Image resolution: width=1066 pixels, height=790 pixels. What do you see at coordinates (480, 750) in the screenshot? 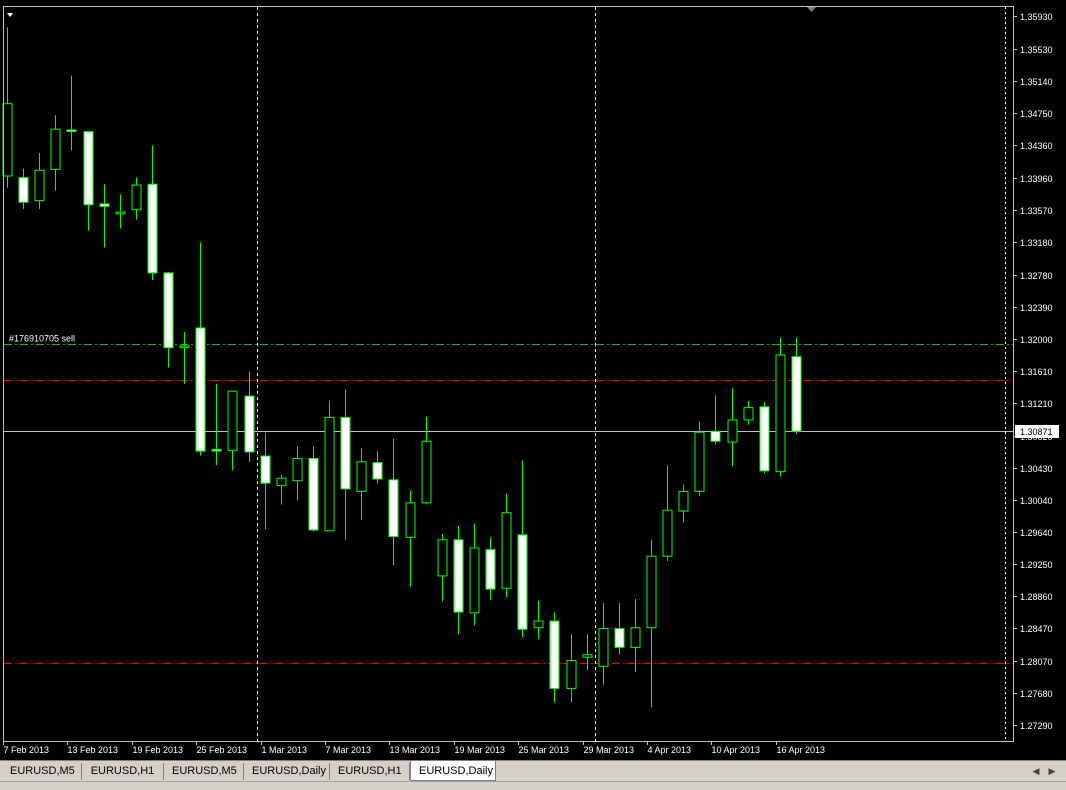
I see `time-tick-label: 19 Mar 2013` at bounding box center [480, 750].